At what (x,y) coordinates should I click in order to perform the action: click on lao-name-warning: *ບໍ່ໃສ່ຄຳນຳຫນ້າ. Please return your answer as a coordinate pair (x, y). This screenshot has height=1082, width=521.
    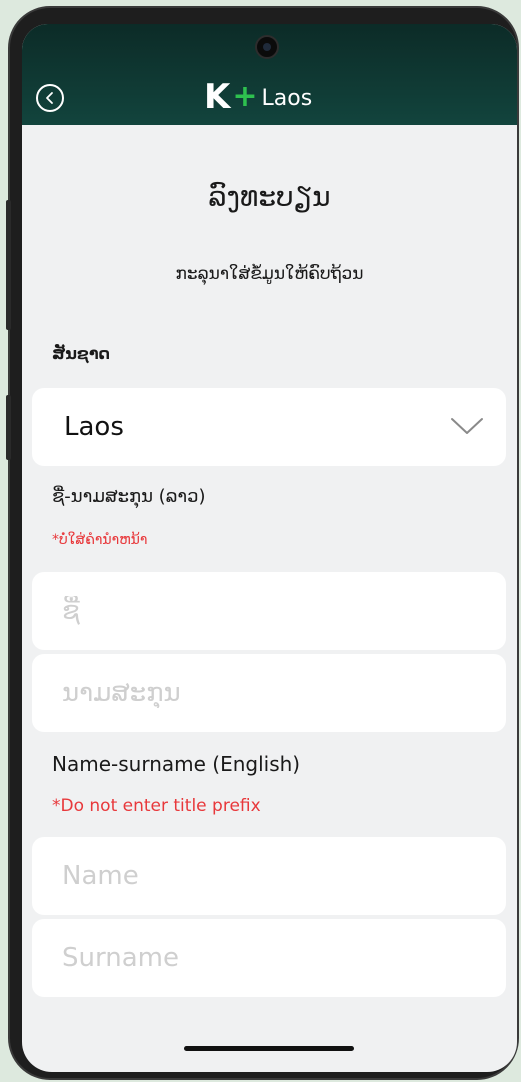
    Looking at the image, I should click on (100, 540).